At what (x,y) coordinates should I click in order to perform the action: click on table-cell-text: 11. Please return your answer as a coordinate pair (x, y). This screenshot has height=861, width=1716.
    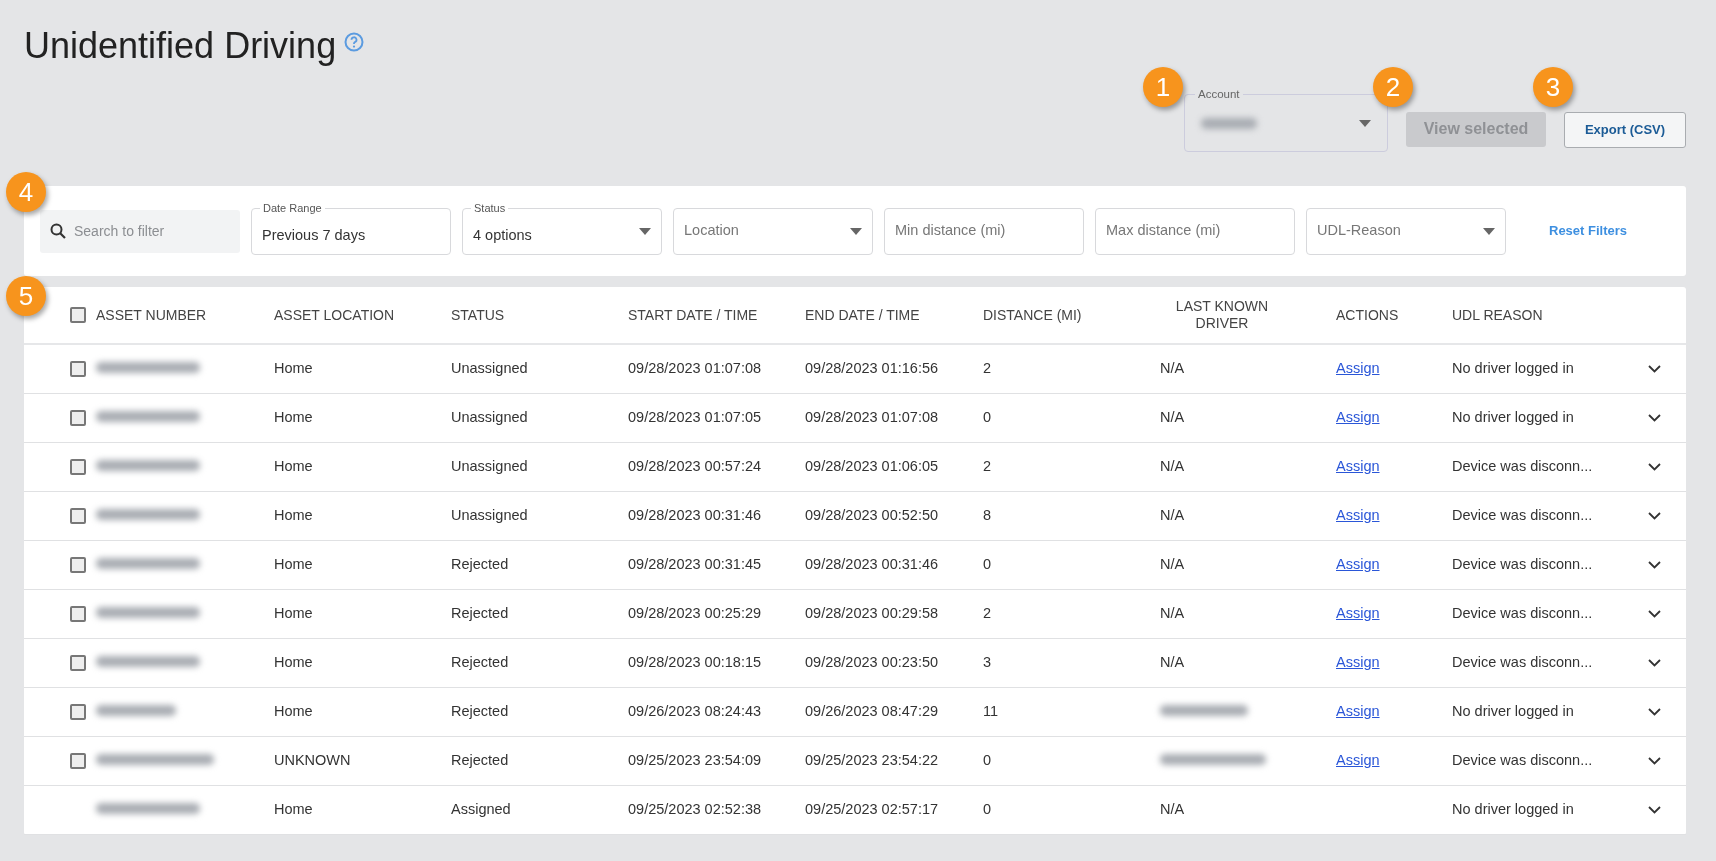
    Looking at the image, I should click on (991, 712).